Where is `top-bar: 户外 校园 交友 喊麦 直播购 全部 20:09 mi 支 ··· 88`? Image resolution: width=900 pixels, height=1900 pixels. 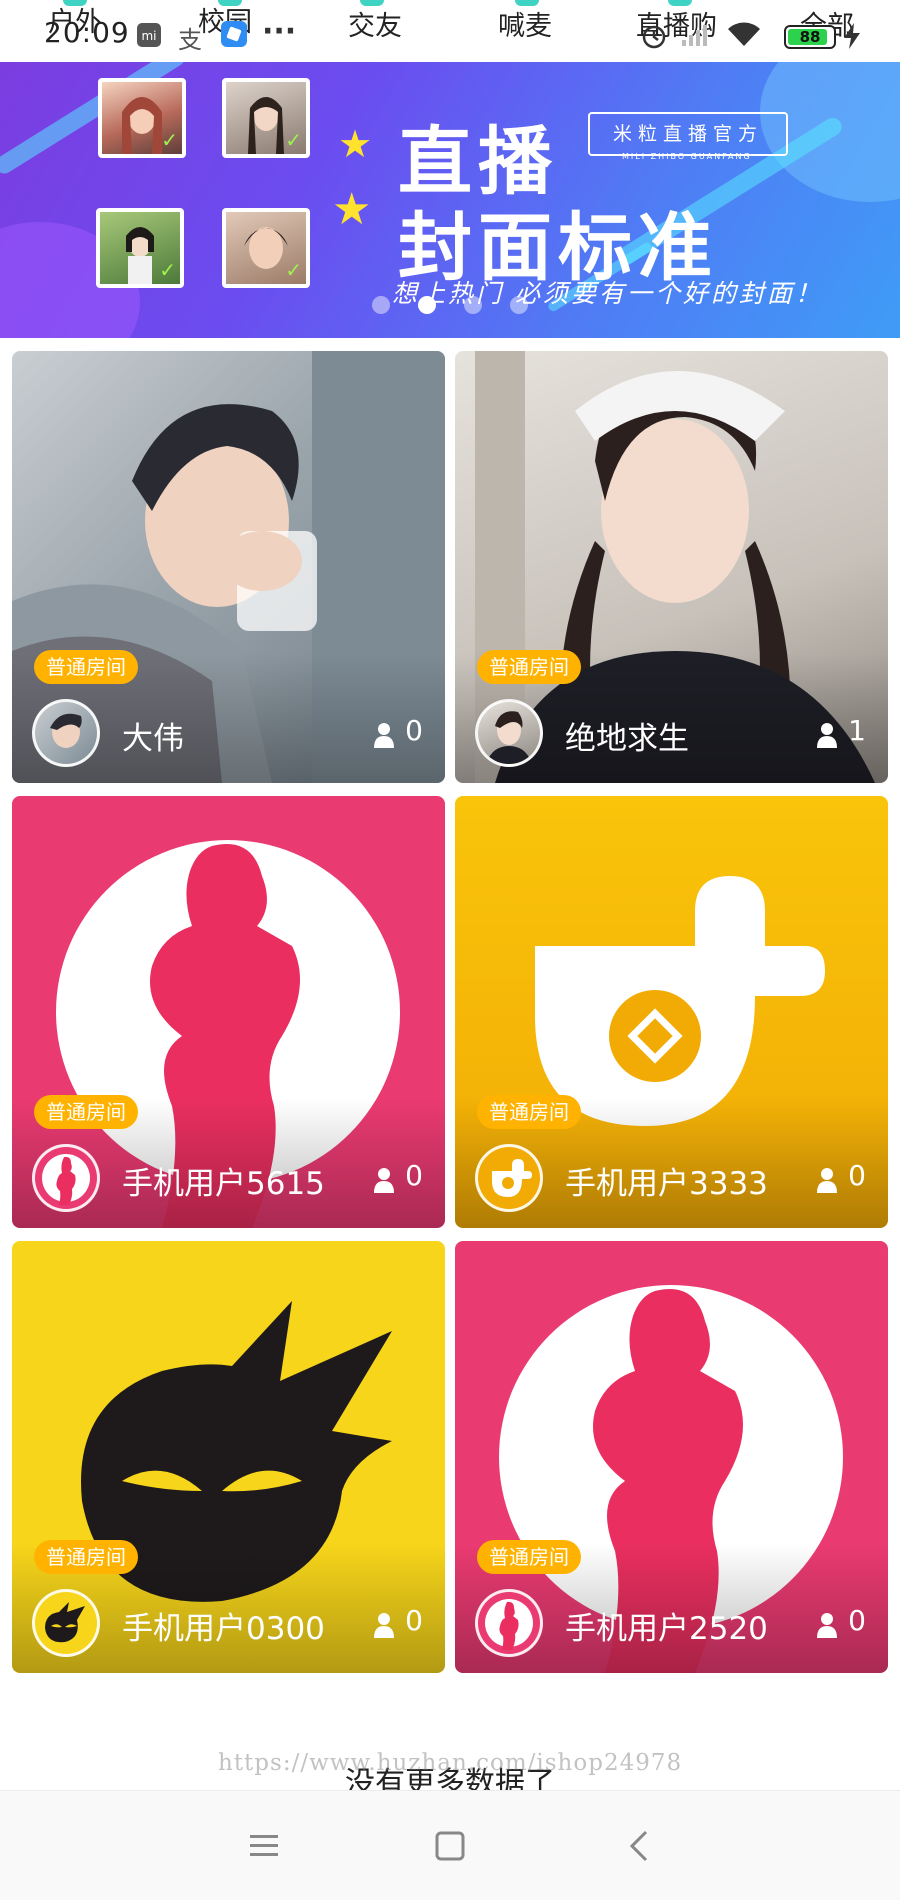
top-bar: 户外 校园 交友 喊麦 直播购 全部 20:09 mi 支 ··· 88 is located at coordinates (450, 31).